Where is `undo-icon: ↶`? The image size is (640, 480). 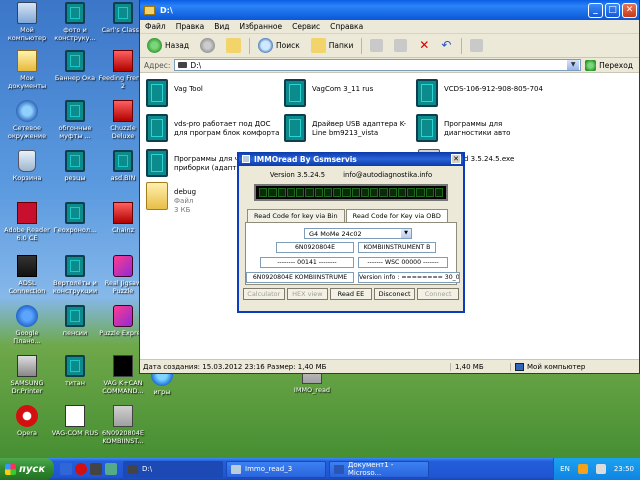
undo-icon: ↶ is located at coordinates (446, 45).